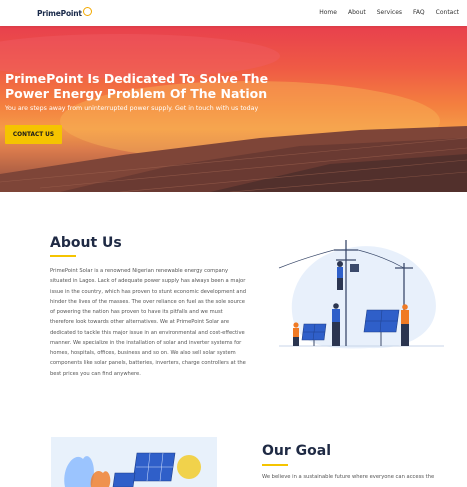  Describe the element at coordinates (297, 451) in the screenshot. I see `goal-title: Our Goal` at that location.